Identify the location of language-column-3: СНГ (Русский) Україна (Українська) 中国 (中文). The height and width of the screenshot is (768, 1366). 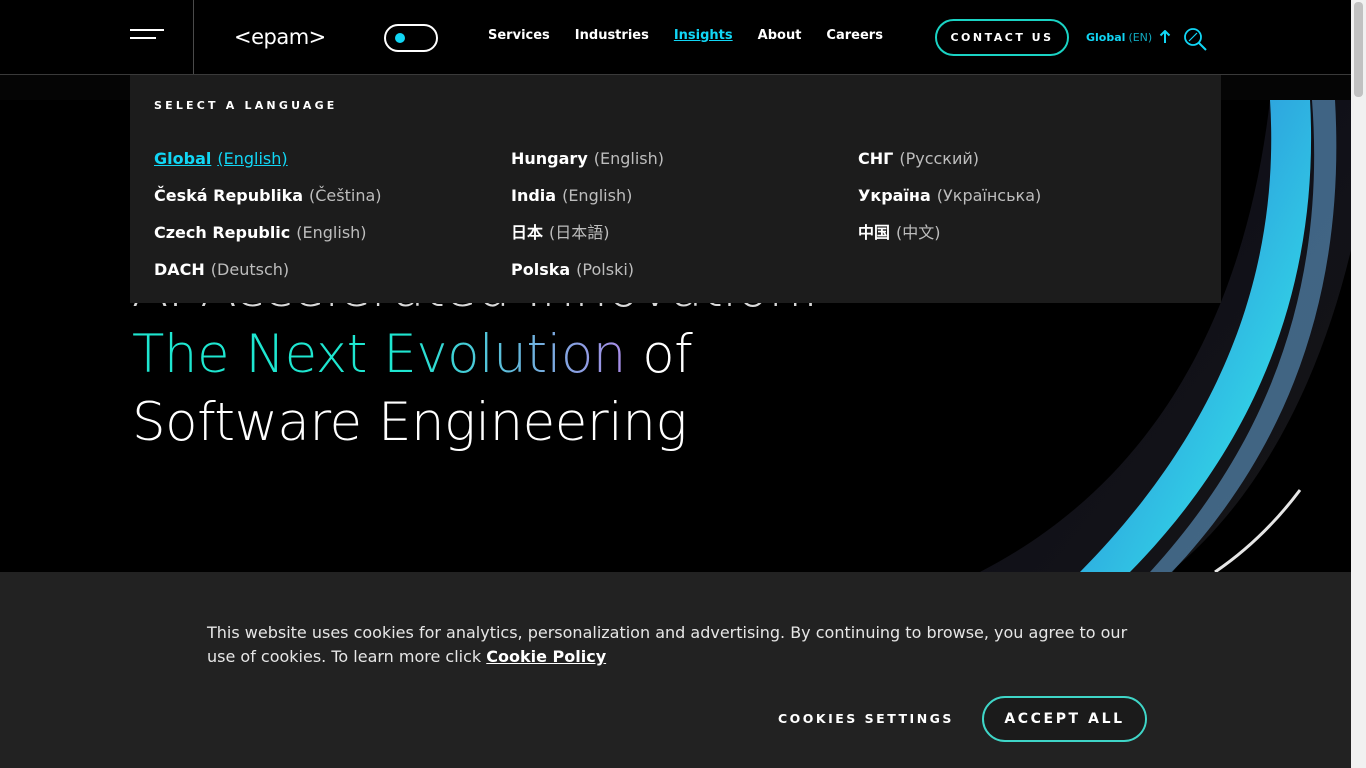
(949, 195).